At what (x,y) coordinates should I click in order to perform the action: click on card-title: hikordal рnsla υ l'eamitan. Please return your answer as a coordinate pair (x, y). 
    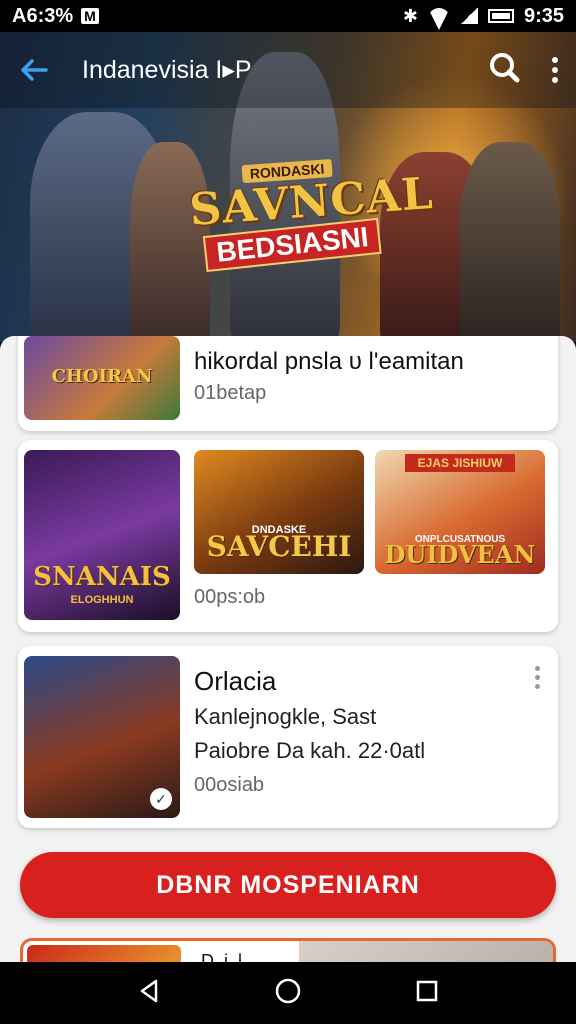
    Looking at the image, I should click on (329, 361).